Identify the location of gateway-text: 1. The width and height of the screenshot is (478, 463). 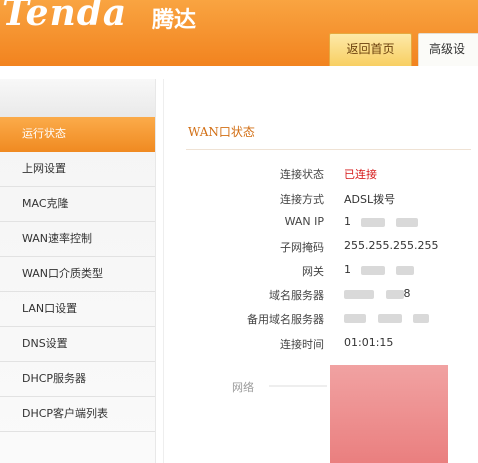
(347, 269).